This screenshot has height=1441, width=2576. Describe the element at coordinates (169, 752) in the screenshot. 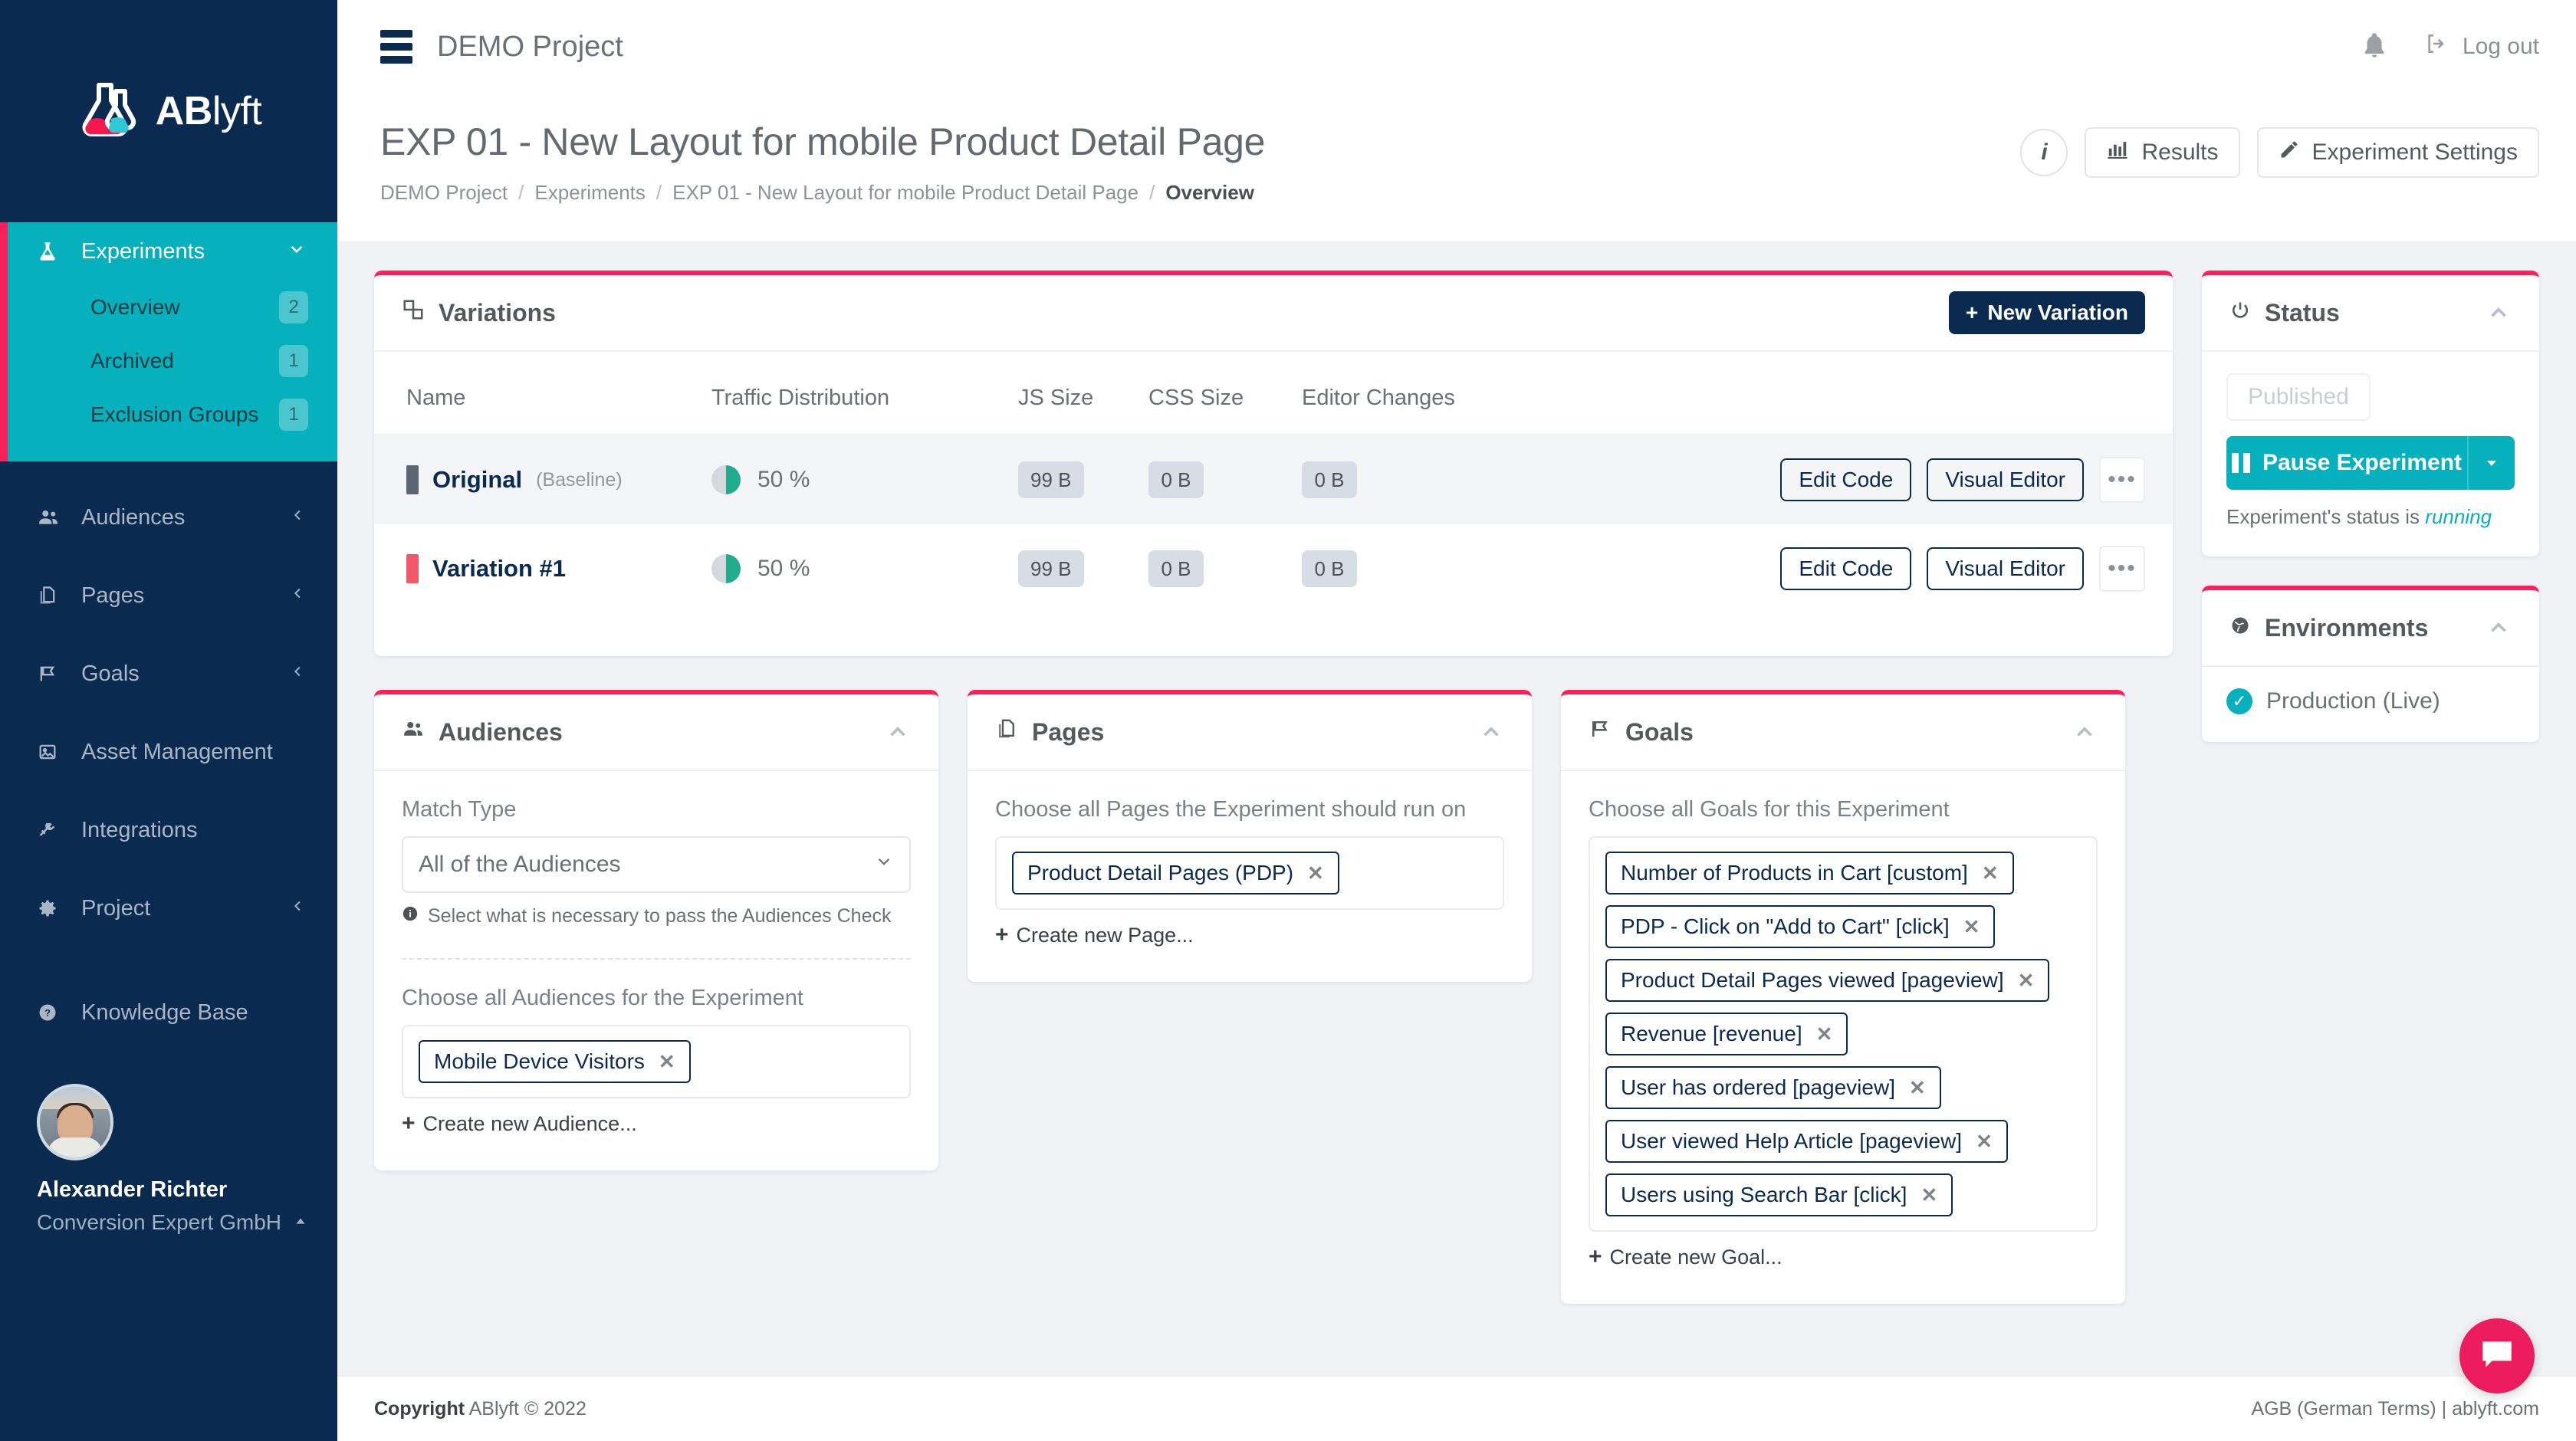

I see `sidebar-item-asset-management: Asset Management` at that location.